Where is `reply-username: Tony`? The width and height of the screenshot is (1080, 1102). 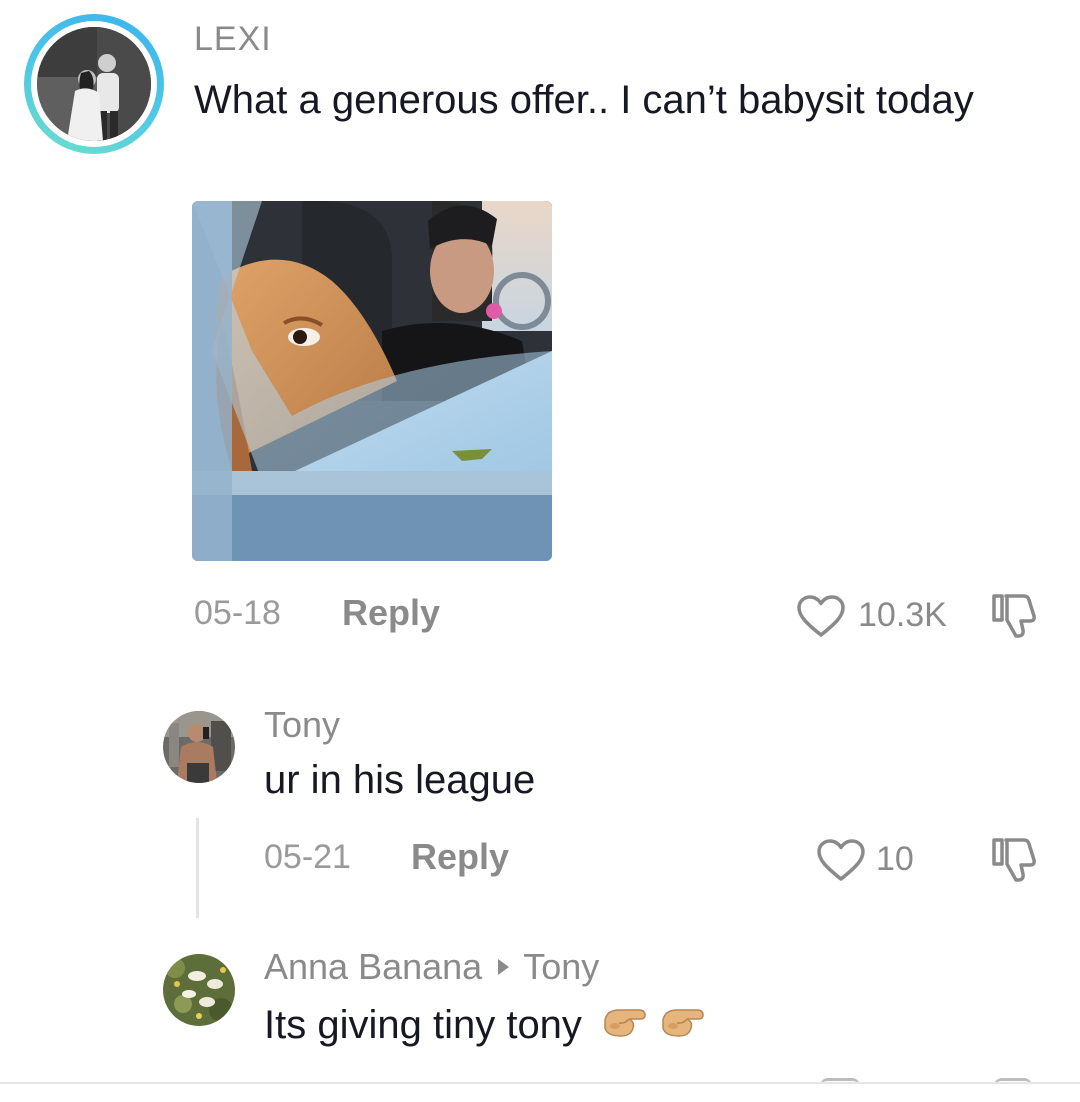 reply-username: Tony is located at coordinates (302, 725).